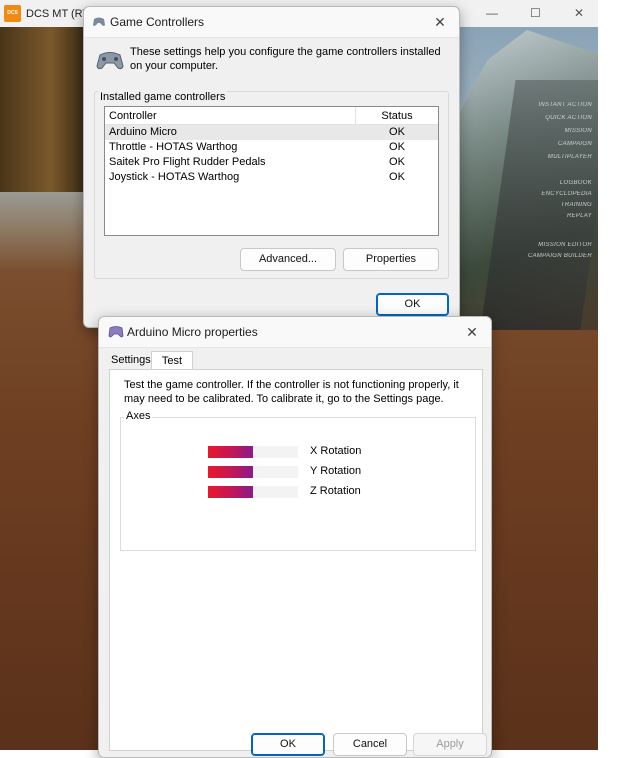 The width and height of the screenshot is (624, 758). Describe the element at coordinates (566, 194) in the screenshot. I see `background-menu-item: ENCYCLOPEDIA` at that location.